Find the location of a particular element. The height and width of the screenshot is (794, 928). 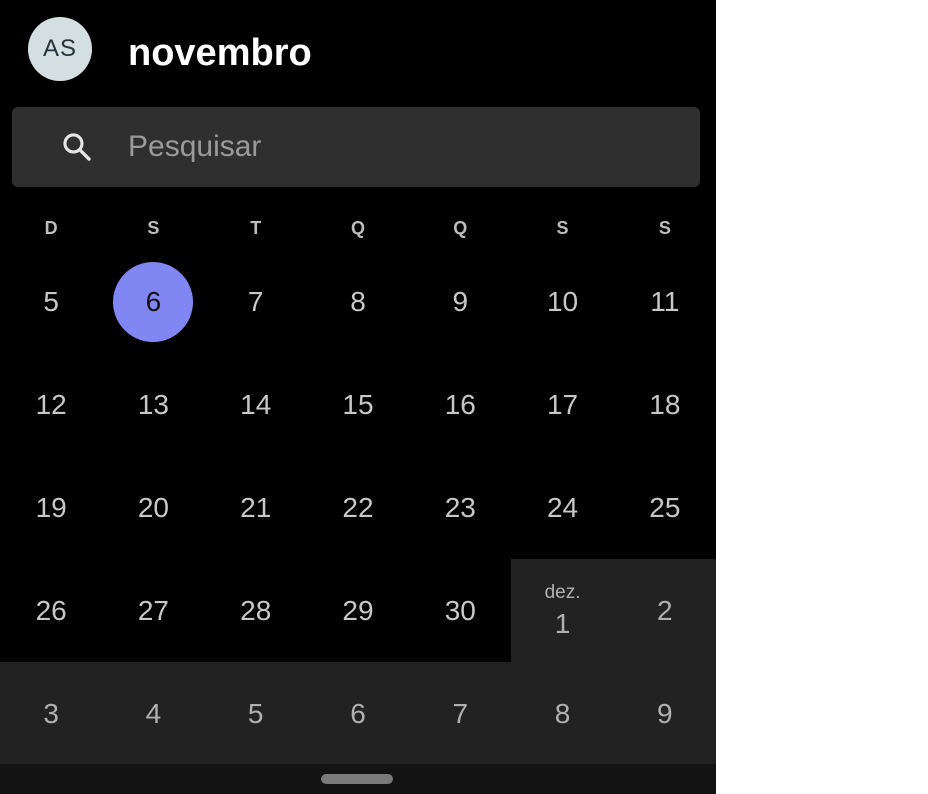

navigation-bar is located at coordinates (358, 779).